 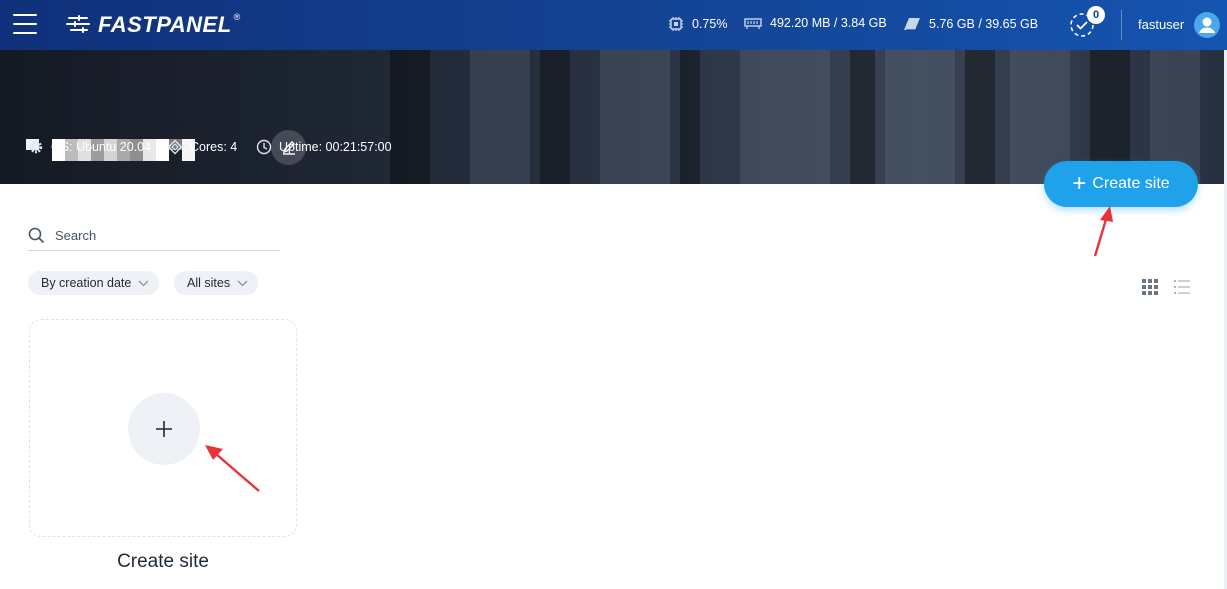 What do you see at coordinates (1121, 25) in the screenshot?
I see `header-divider` at bounding box center [1121, 25].